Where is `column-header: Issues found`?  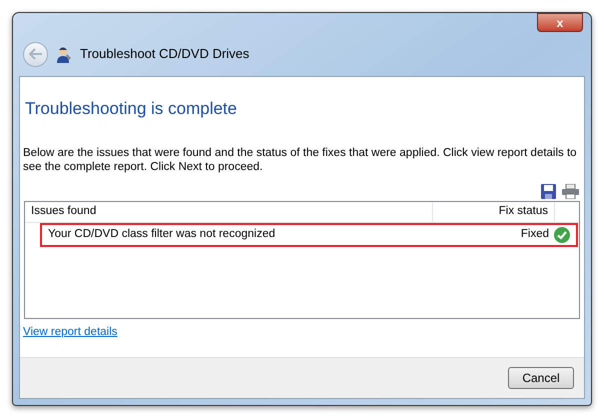 column-header: Issues found is located at coordinates (229, 212).